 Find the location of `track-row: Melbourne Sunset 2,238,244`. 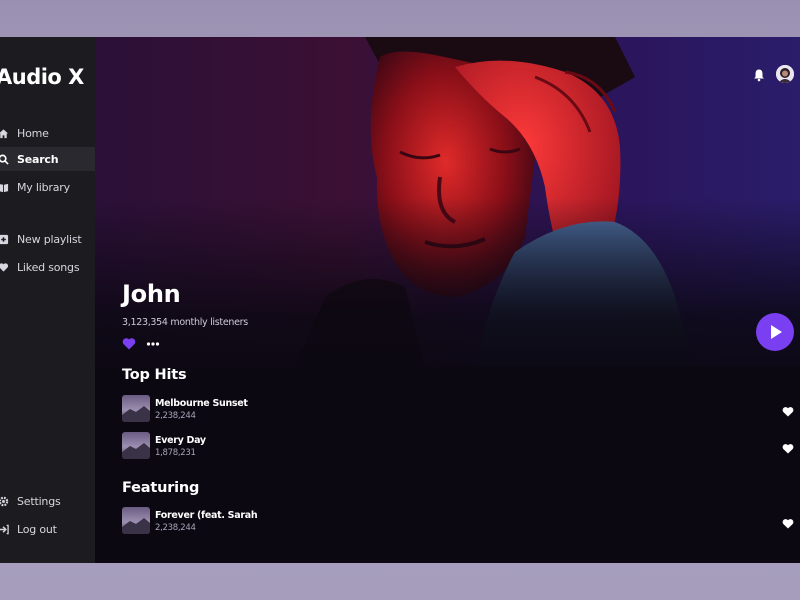

track-row: Melbourne Sunset 2,238,244 is located at coordinates (461, 409).